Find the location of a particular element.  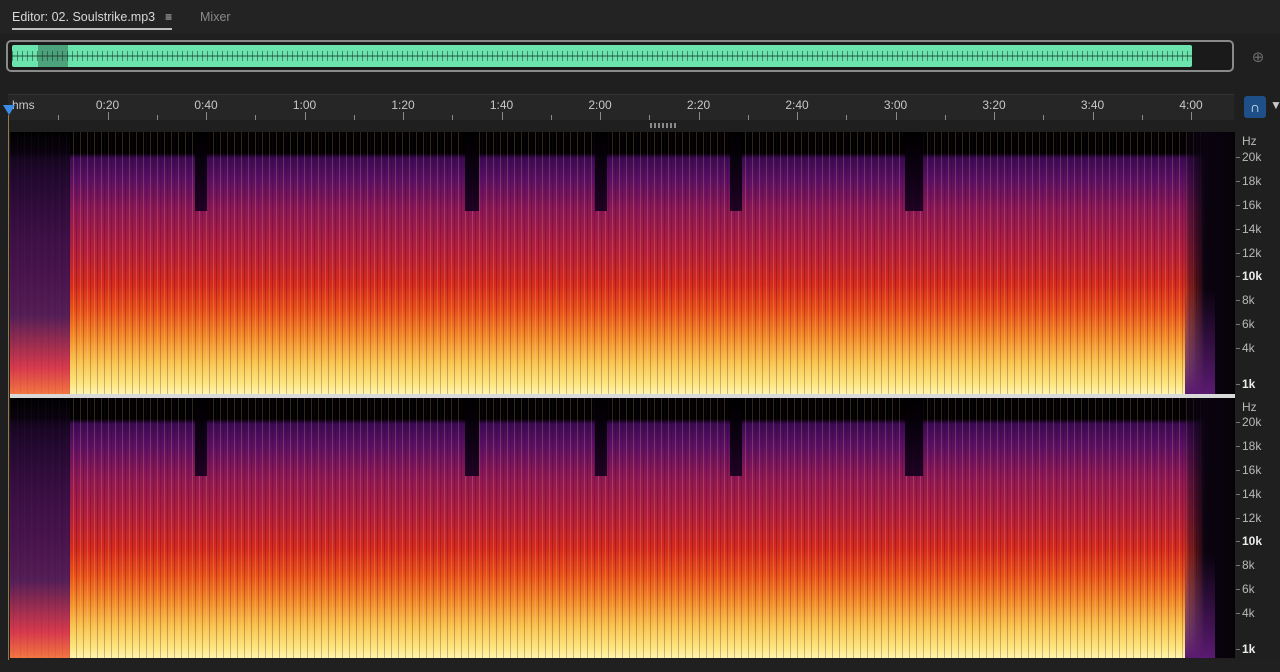

tab-mixer: Mixer is located at coordinates (215, 17).